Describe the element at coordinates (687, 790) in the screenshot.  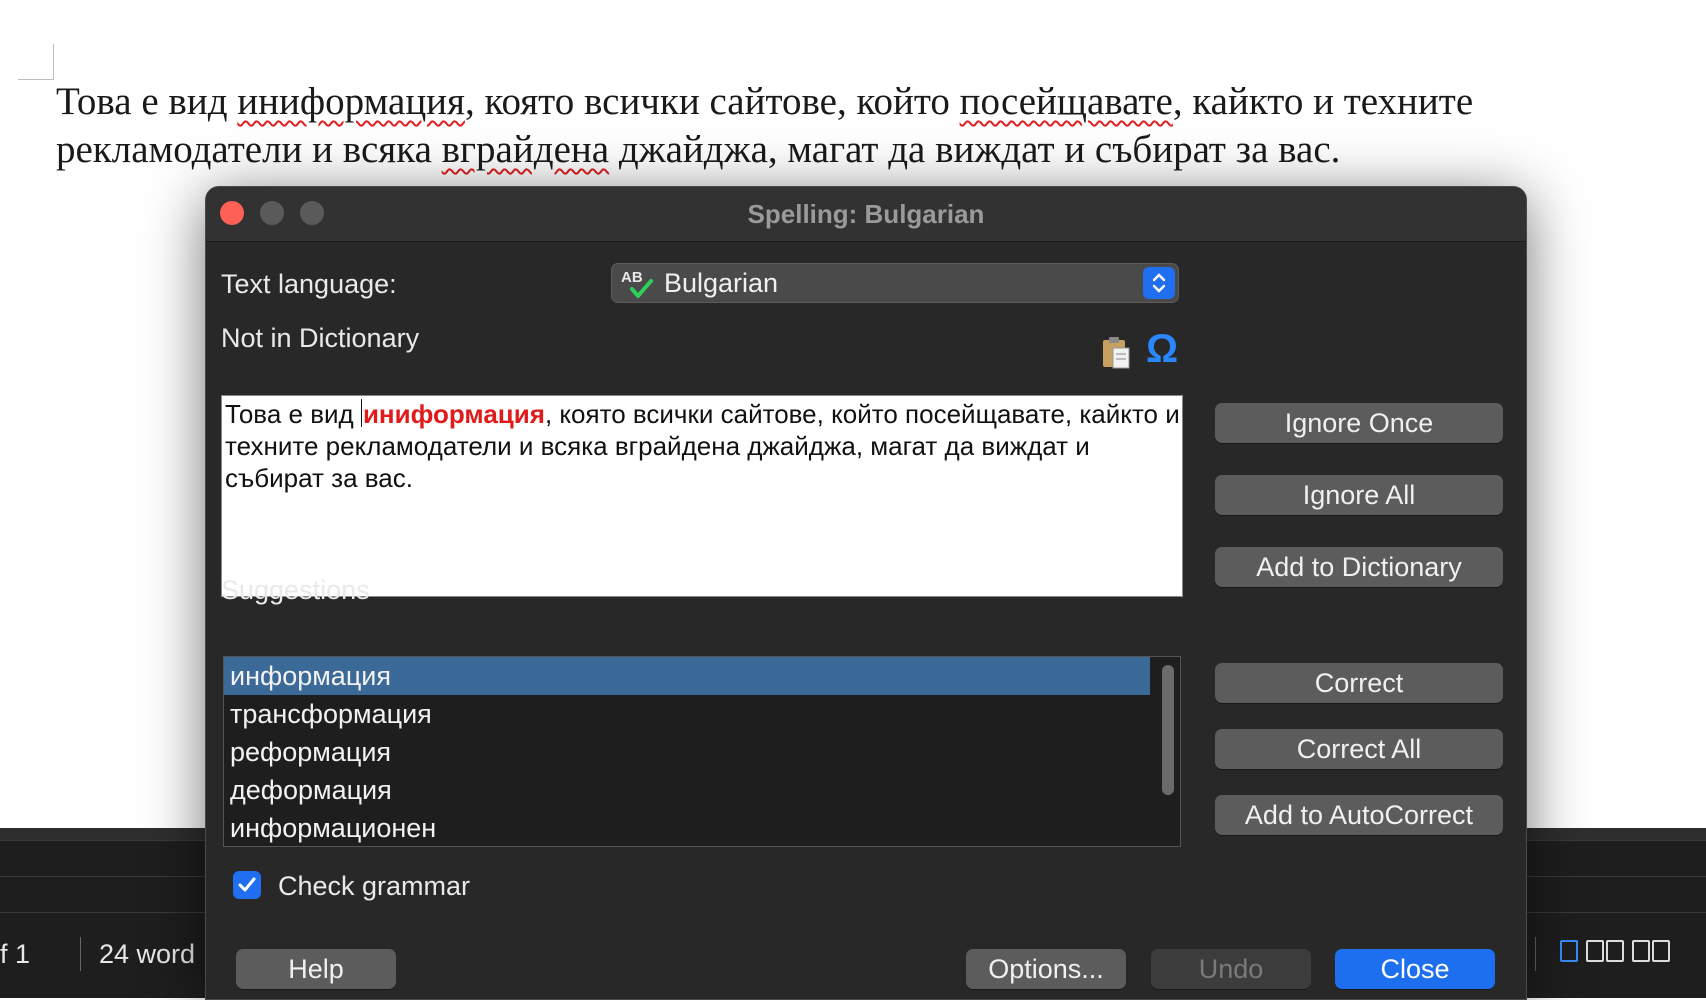
I see `suggestion-item: деформация` at that location.